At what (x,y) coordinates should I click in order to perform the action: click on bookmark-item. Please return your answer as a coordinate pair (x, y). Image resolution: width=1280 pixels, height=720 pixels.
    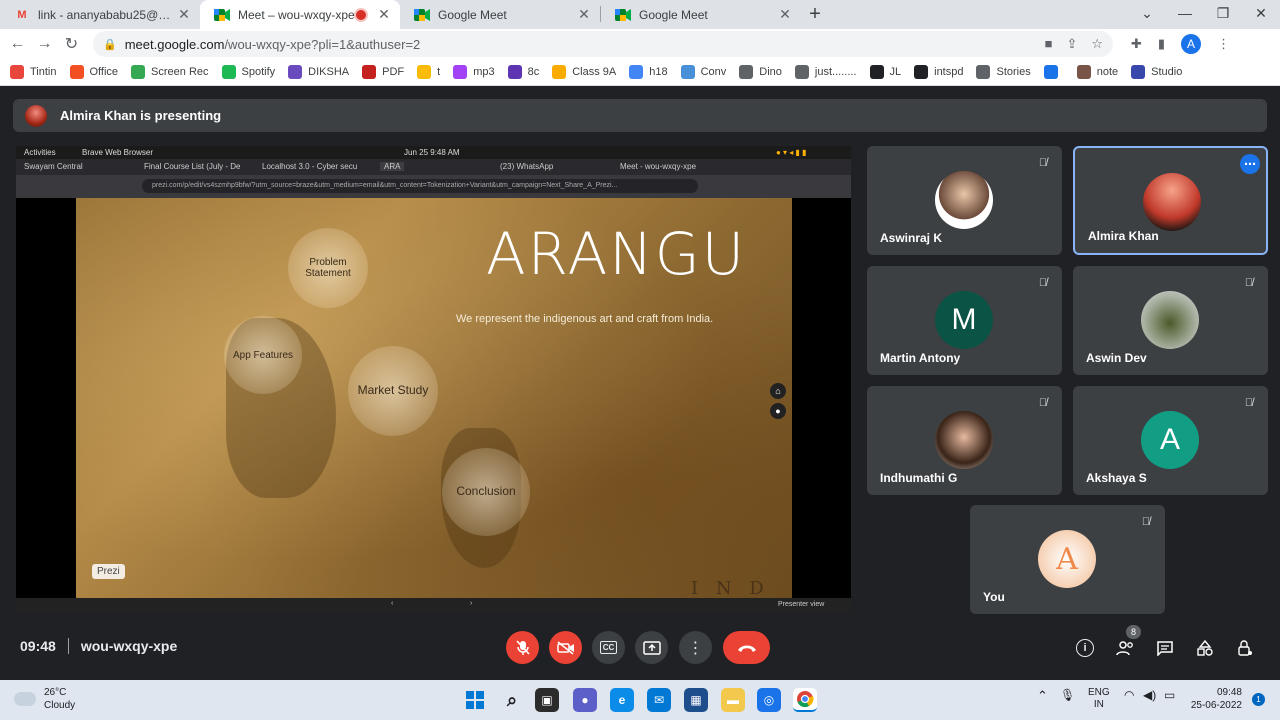
    Looking at the image, I should click on (1053, 72).